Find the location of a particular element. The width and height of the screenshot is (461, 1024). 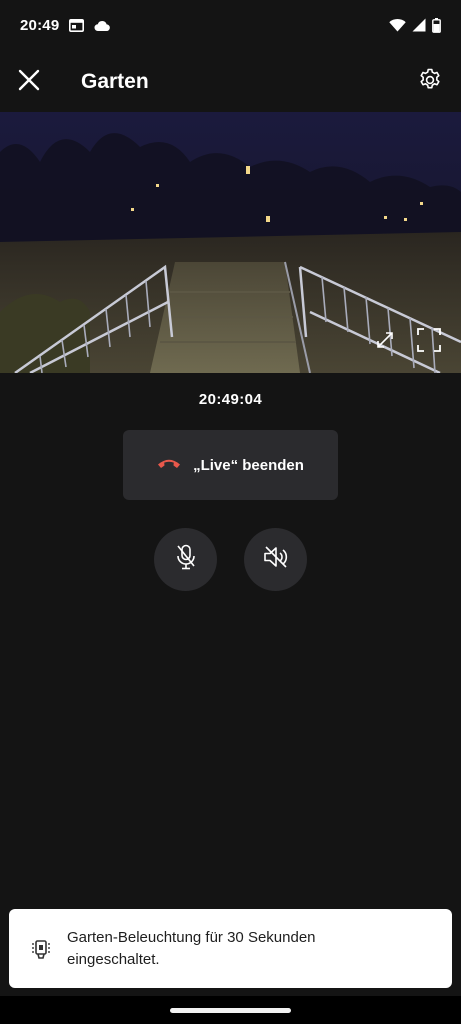

microphone-toggle-button is located at coordinates (185, 559).